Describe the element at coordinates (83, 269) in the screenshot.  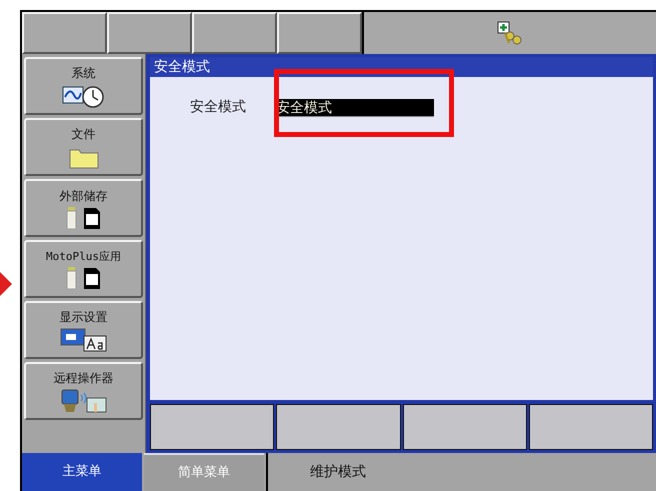
I see `main-menu-button: MotoPlus应用` at that location.